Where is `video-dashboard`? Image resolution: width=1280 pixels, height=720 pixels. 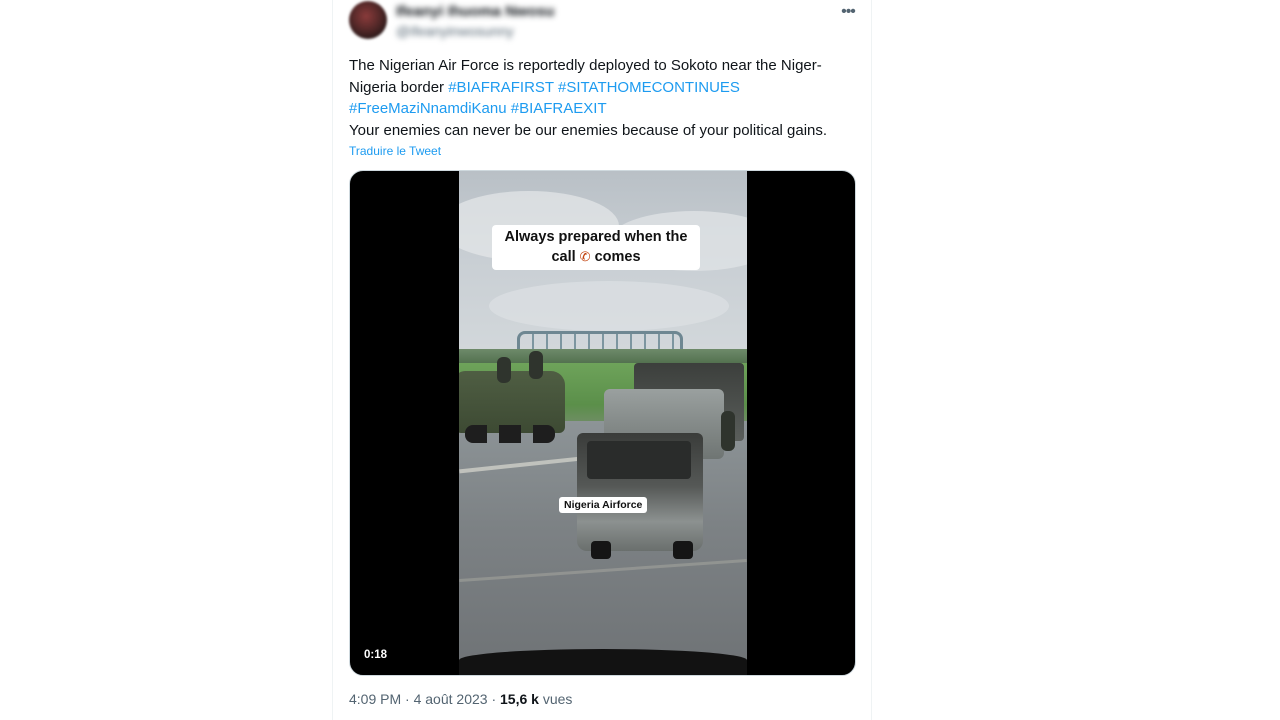 video-dashboard is located at coordinates (603, 662).